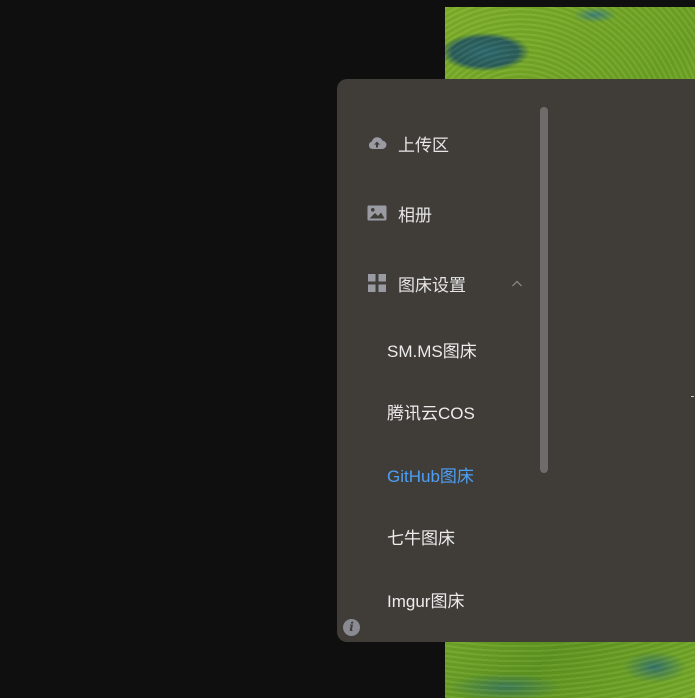  Describe the element at coordinates (351, 627) in the screenshot. I see `info-icon: i` at that location.